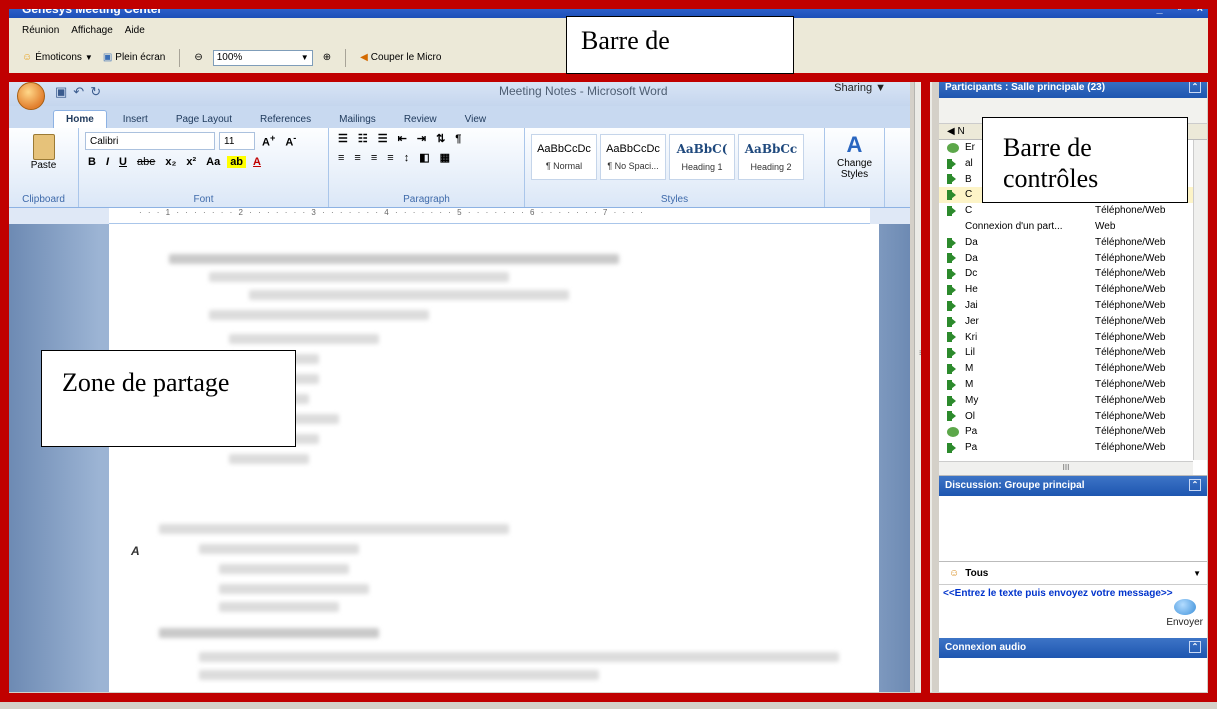 This screenshot has width=1217, height=709. I want to click on scroll-grip-icon: ≡, so click(922, 353).